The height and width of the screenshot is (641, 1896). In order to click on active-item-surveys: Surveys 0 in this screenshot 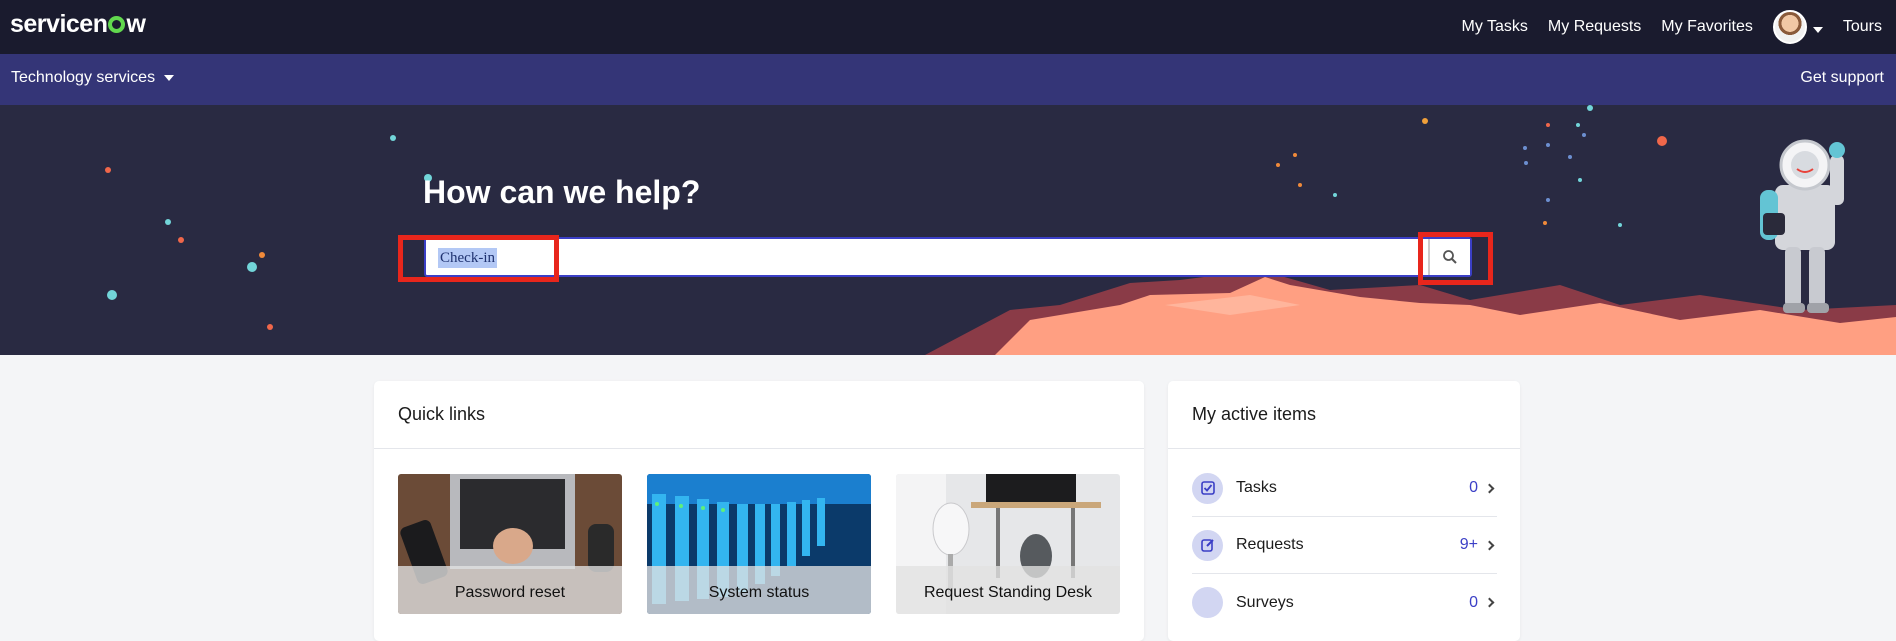, I will do `click(1344, 602)`.